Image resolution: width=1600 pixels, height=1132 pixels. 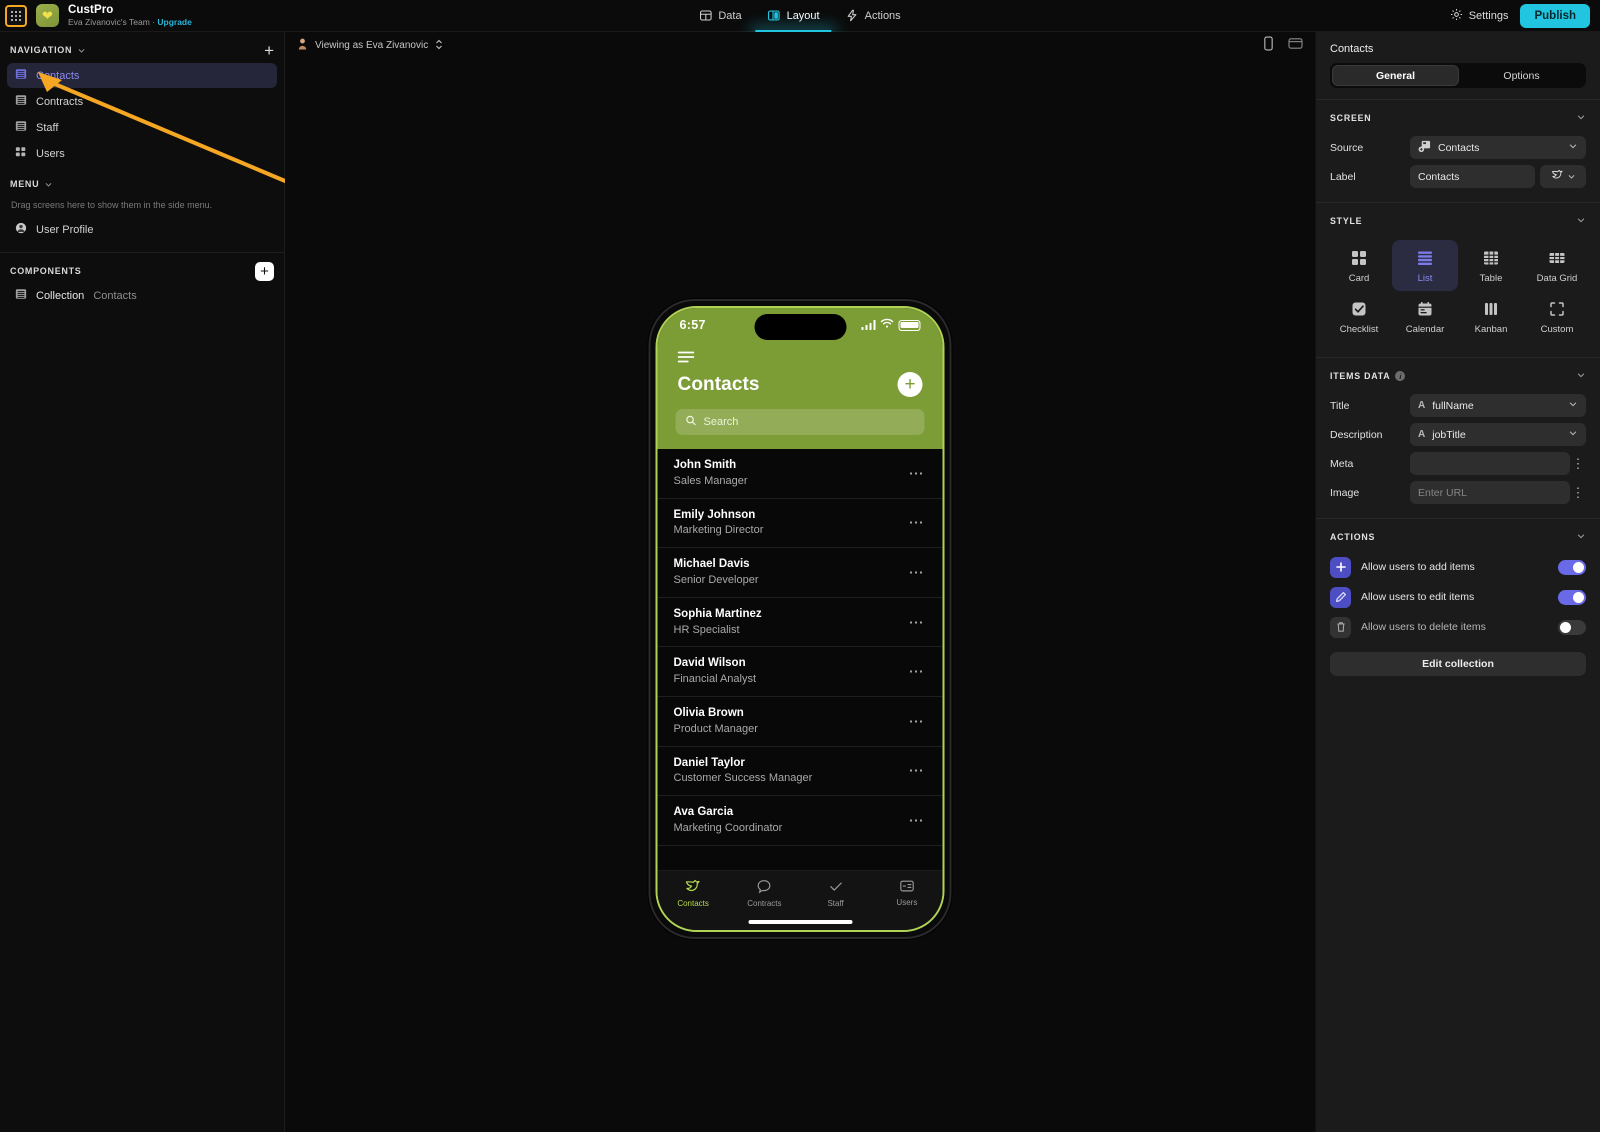 I want to click on allow-edit-items-toggle, so click(x=1572, y=597).